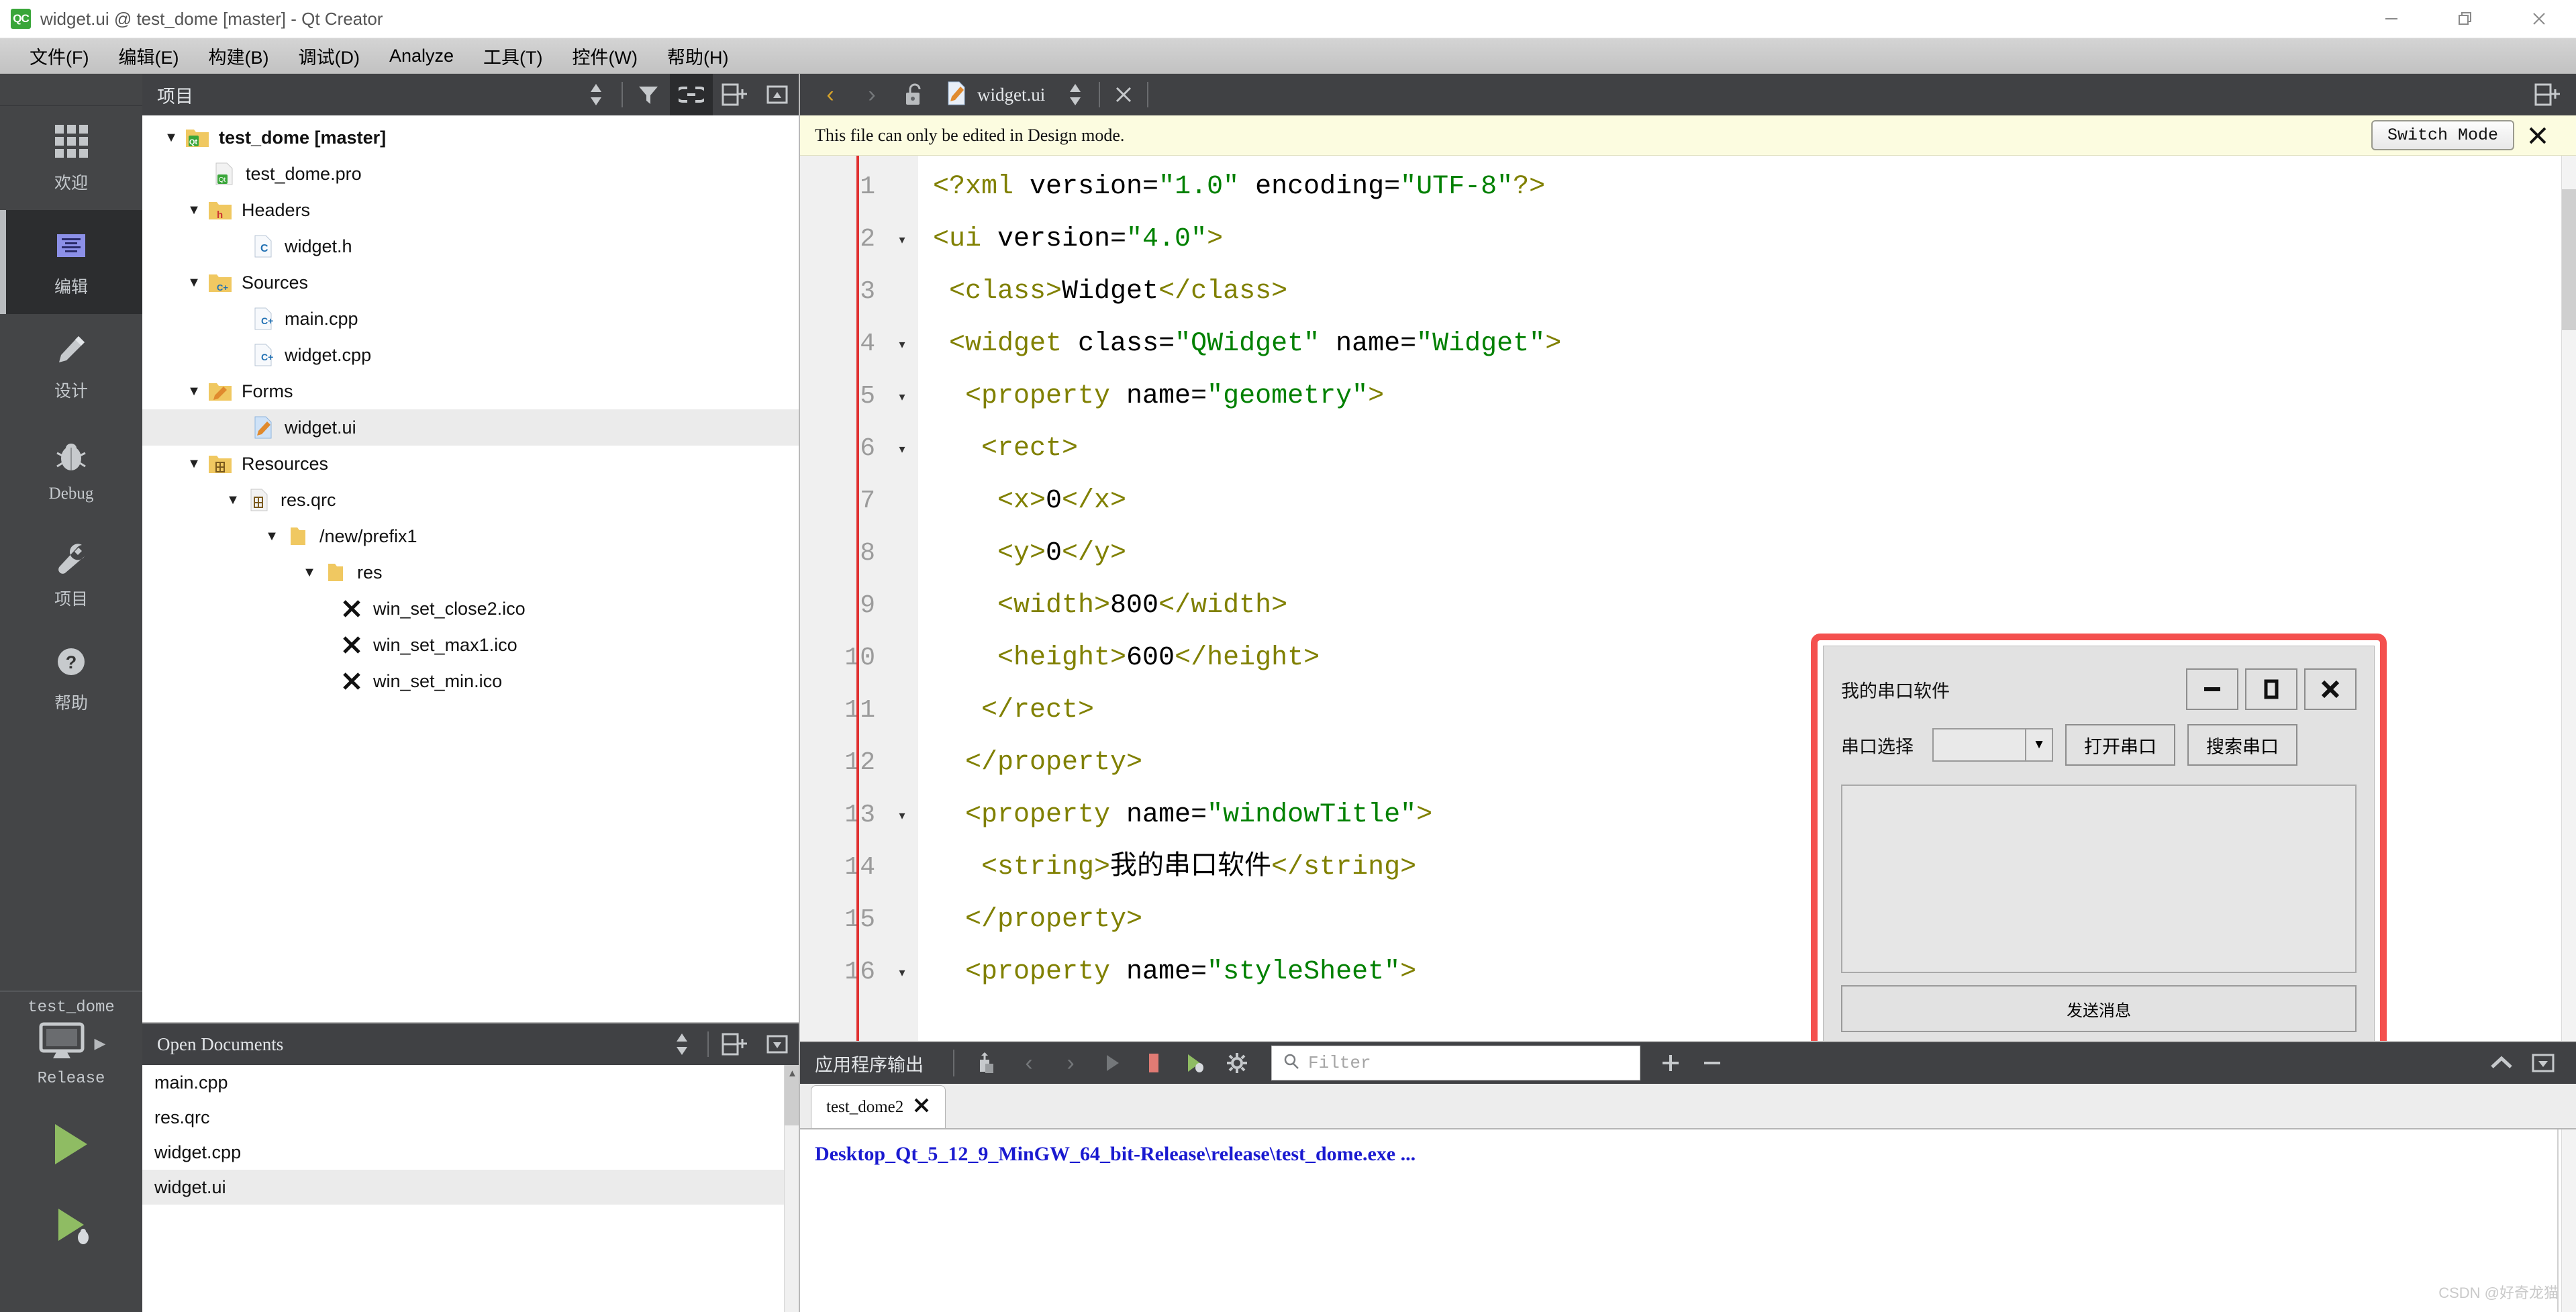 The image size is (2576, 1312). I want to click on close-document-icon, so click(1123, 94).